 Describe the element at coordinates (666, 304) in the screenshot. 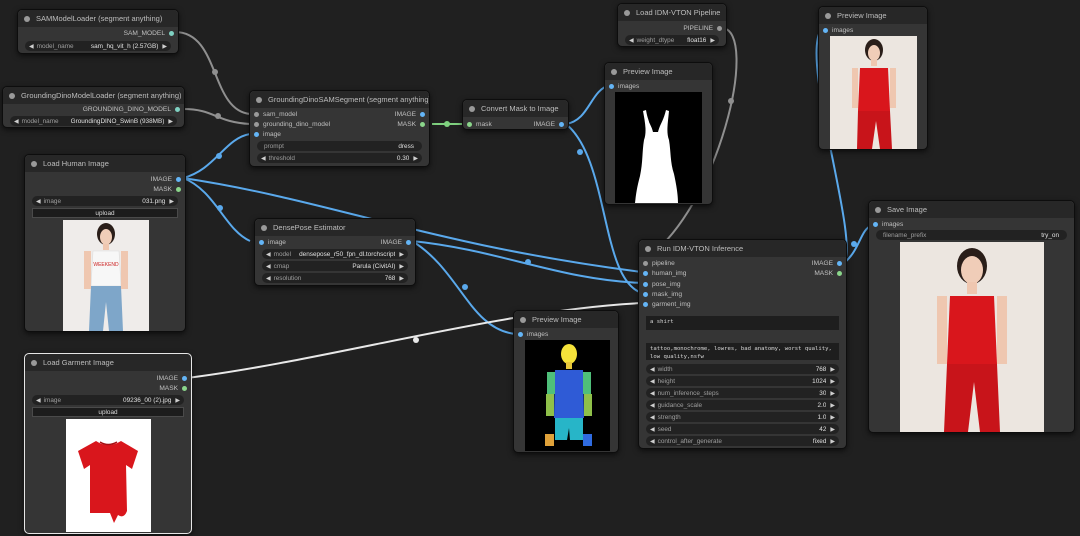

I see `input-garment-img: garment_img` at that location.